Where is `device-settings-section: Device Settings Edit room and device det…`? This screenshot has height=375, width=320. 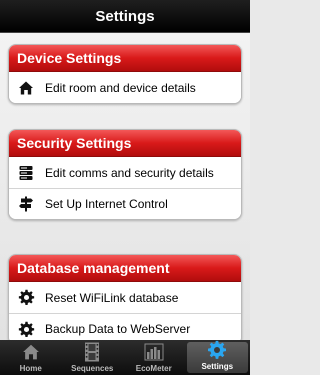
device-settings-section: Device Settings Edit room and device det… is located at coordinates (125, 74).